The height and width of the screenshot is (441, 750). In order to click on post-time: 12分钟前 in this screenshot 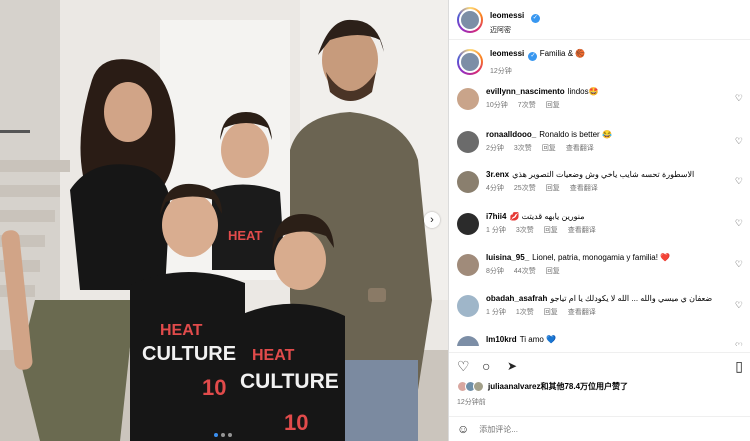, I will do `click(471, 402)`.